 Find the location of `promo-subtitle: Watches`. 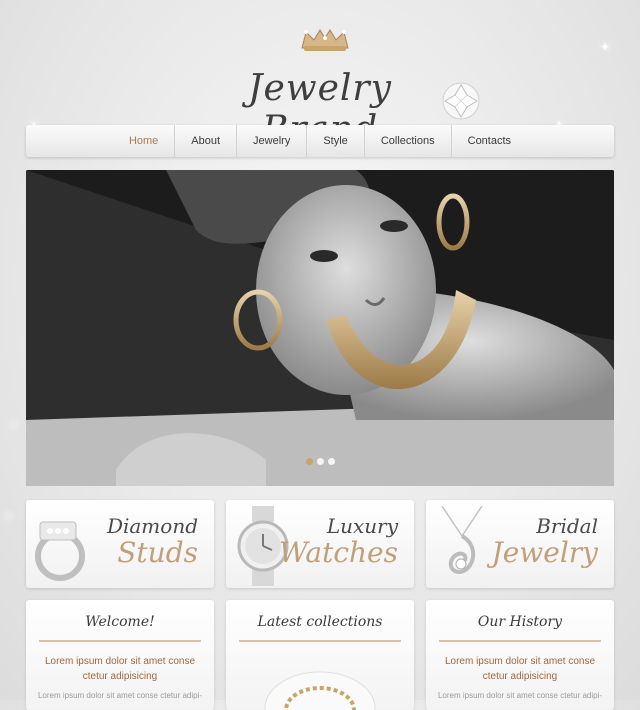

promo-subtitle: Watches is located at coordinates (338, 552).